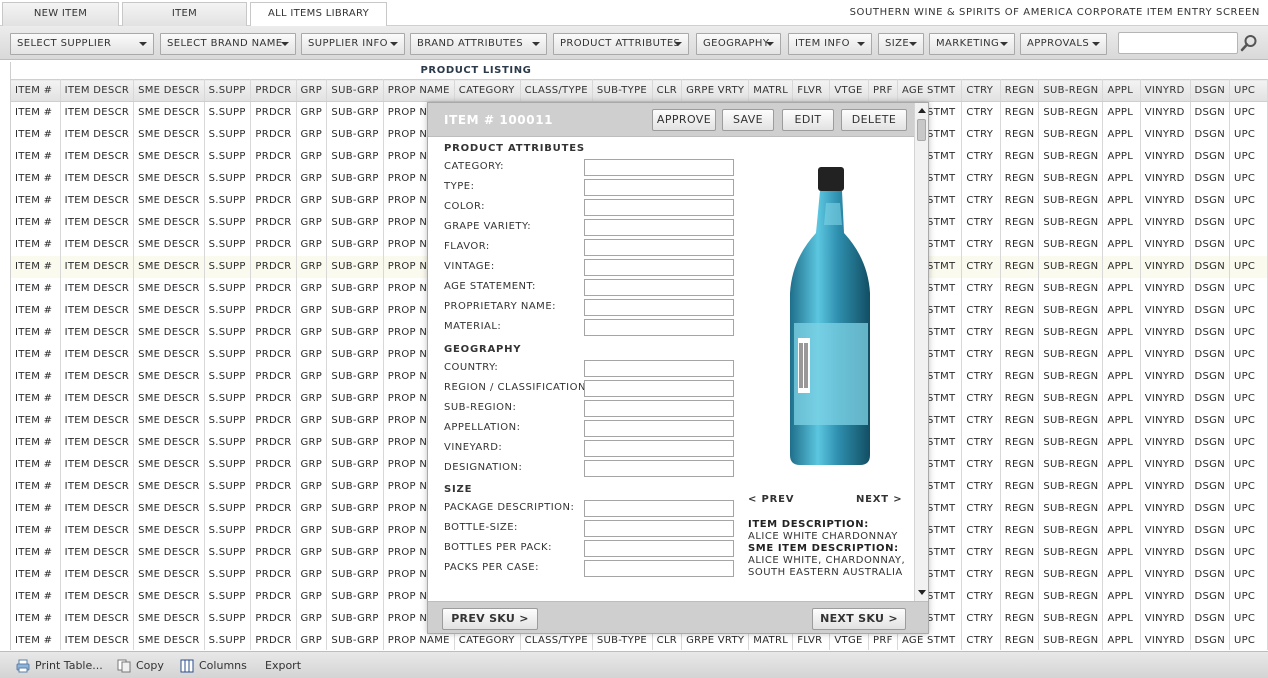  Describe the element at coordinates (228, 44) in the screenshot. I see `select-brand-name-dropdown: SELECT BRAND NAME` at that location.